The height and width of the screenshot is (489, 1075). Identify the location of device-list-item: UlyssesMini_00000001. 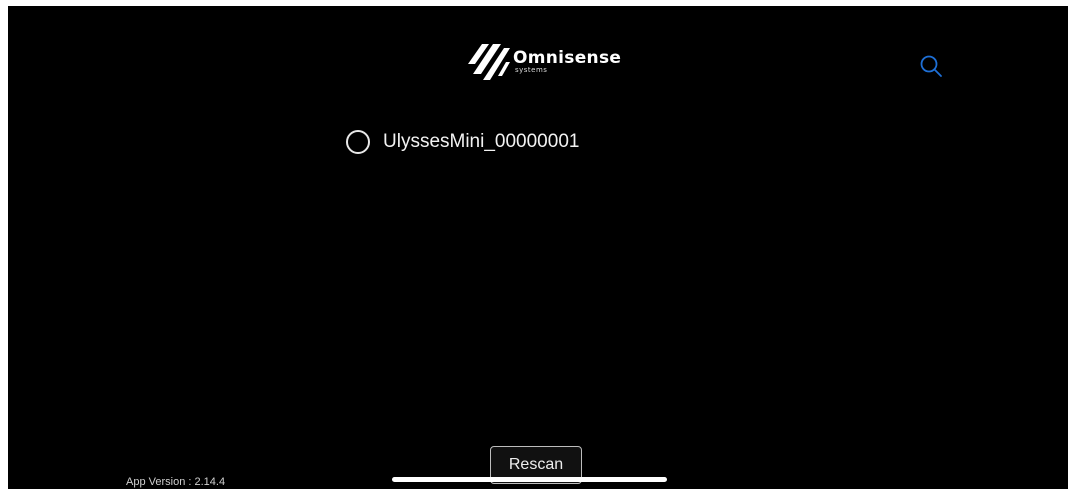
(462, 142).